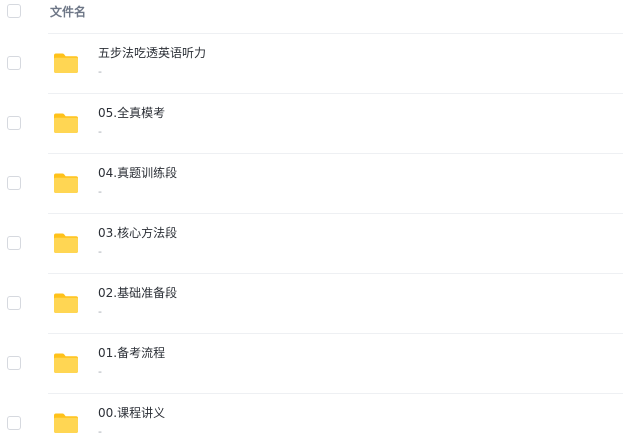 The width and height of the screenshot is (623, 439). I want to click on file-row: 00.课程讲义 -, so click(311, 416).